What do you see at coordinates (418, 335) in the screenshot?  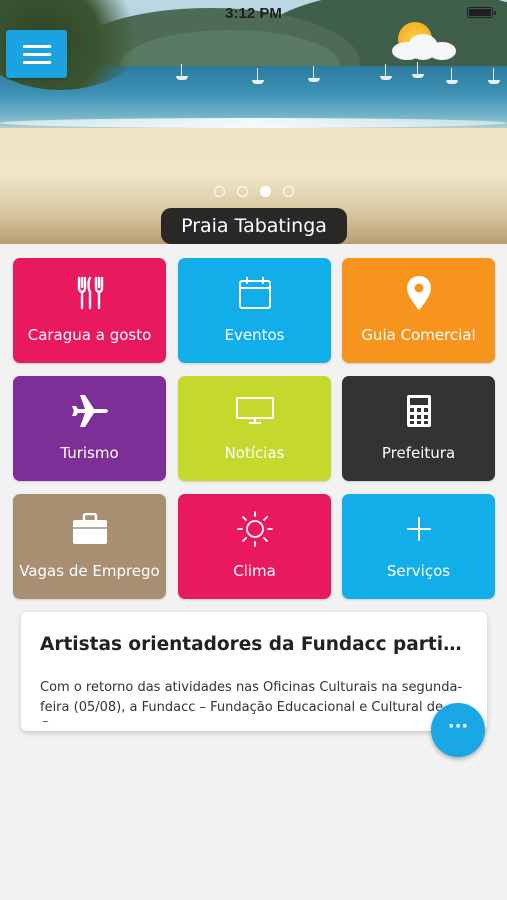 I see `tile-label: Guia Comercial` at bounding box center [418, 335].